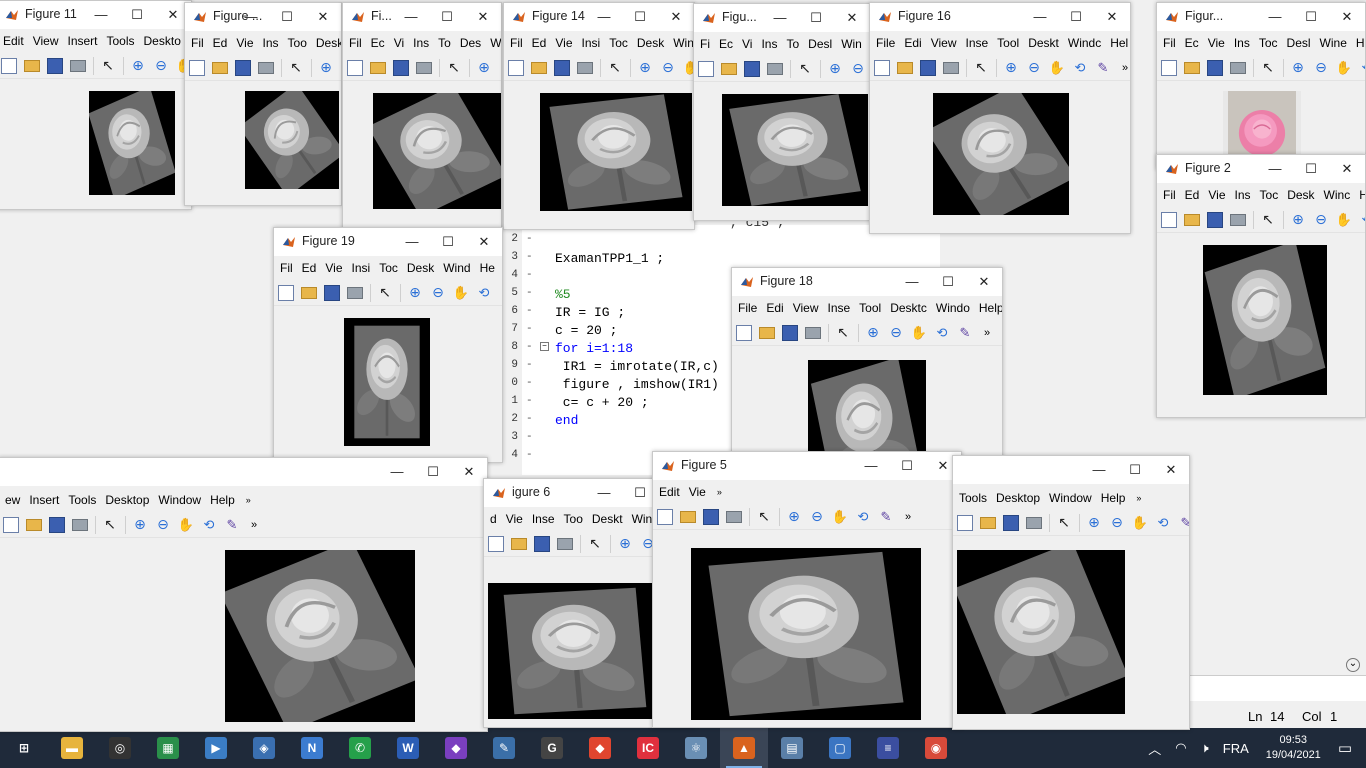  What do you see at coordinates (1084, 43) in the screenshot?
I see `menu-item: Windc` at bounding box center [1084, 43].